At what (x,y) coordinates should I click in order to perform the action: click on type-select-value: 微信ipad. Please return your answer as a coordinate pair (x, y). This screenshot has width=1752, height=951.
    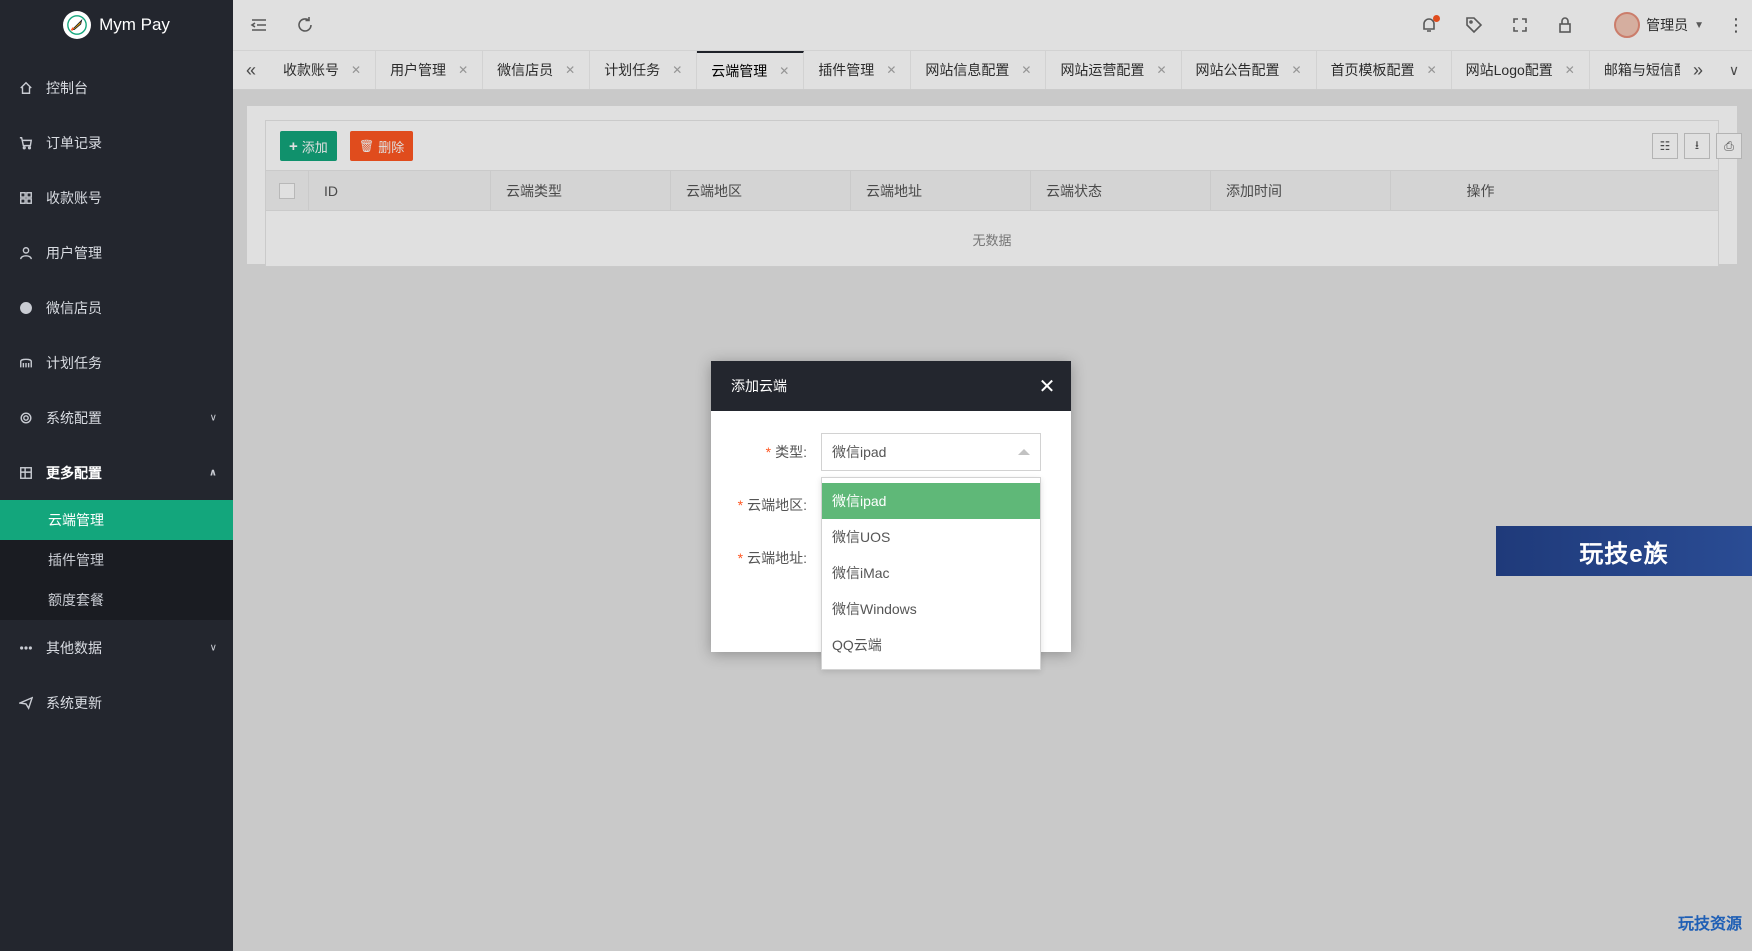
    Looking at the image, I should click on (859, 452).